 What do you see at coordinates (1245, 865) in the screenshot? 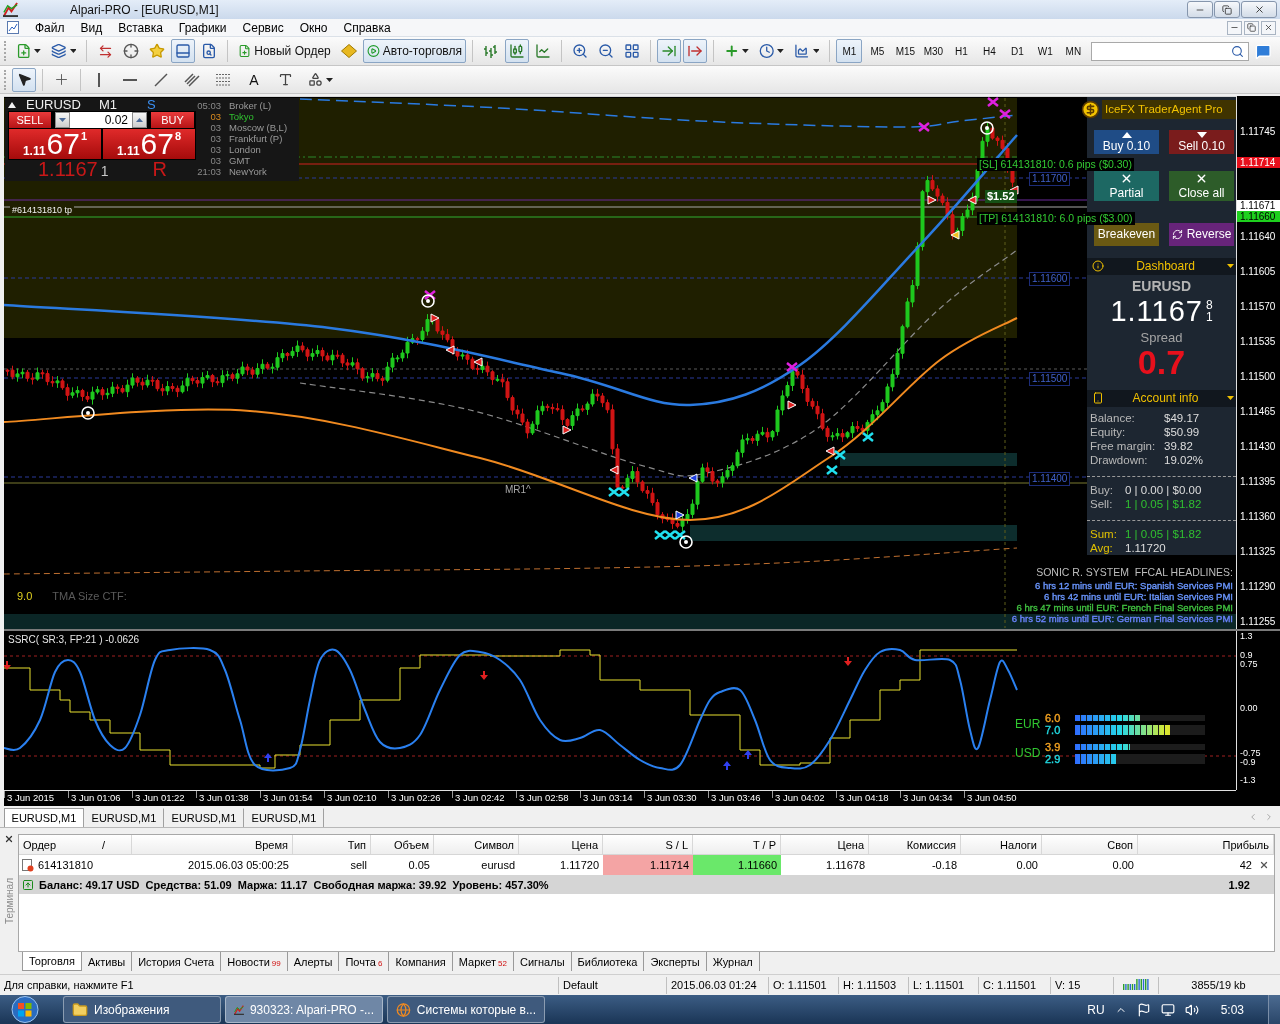
I see `table-cell-text: 42` at bounding box center [1245, 865].